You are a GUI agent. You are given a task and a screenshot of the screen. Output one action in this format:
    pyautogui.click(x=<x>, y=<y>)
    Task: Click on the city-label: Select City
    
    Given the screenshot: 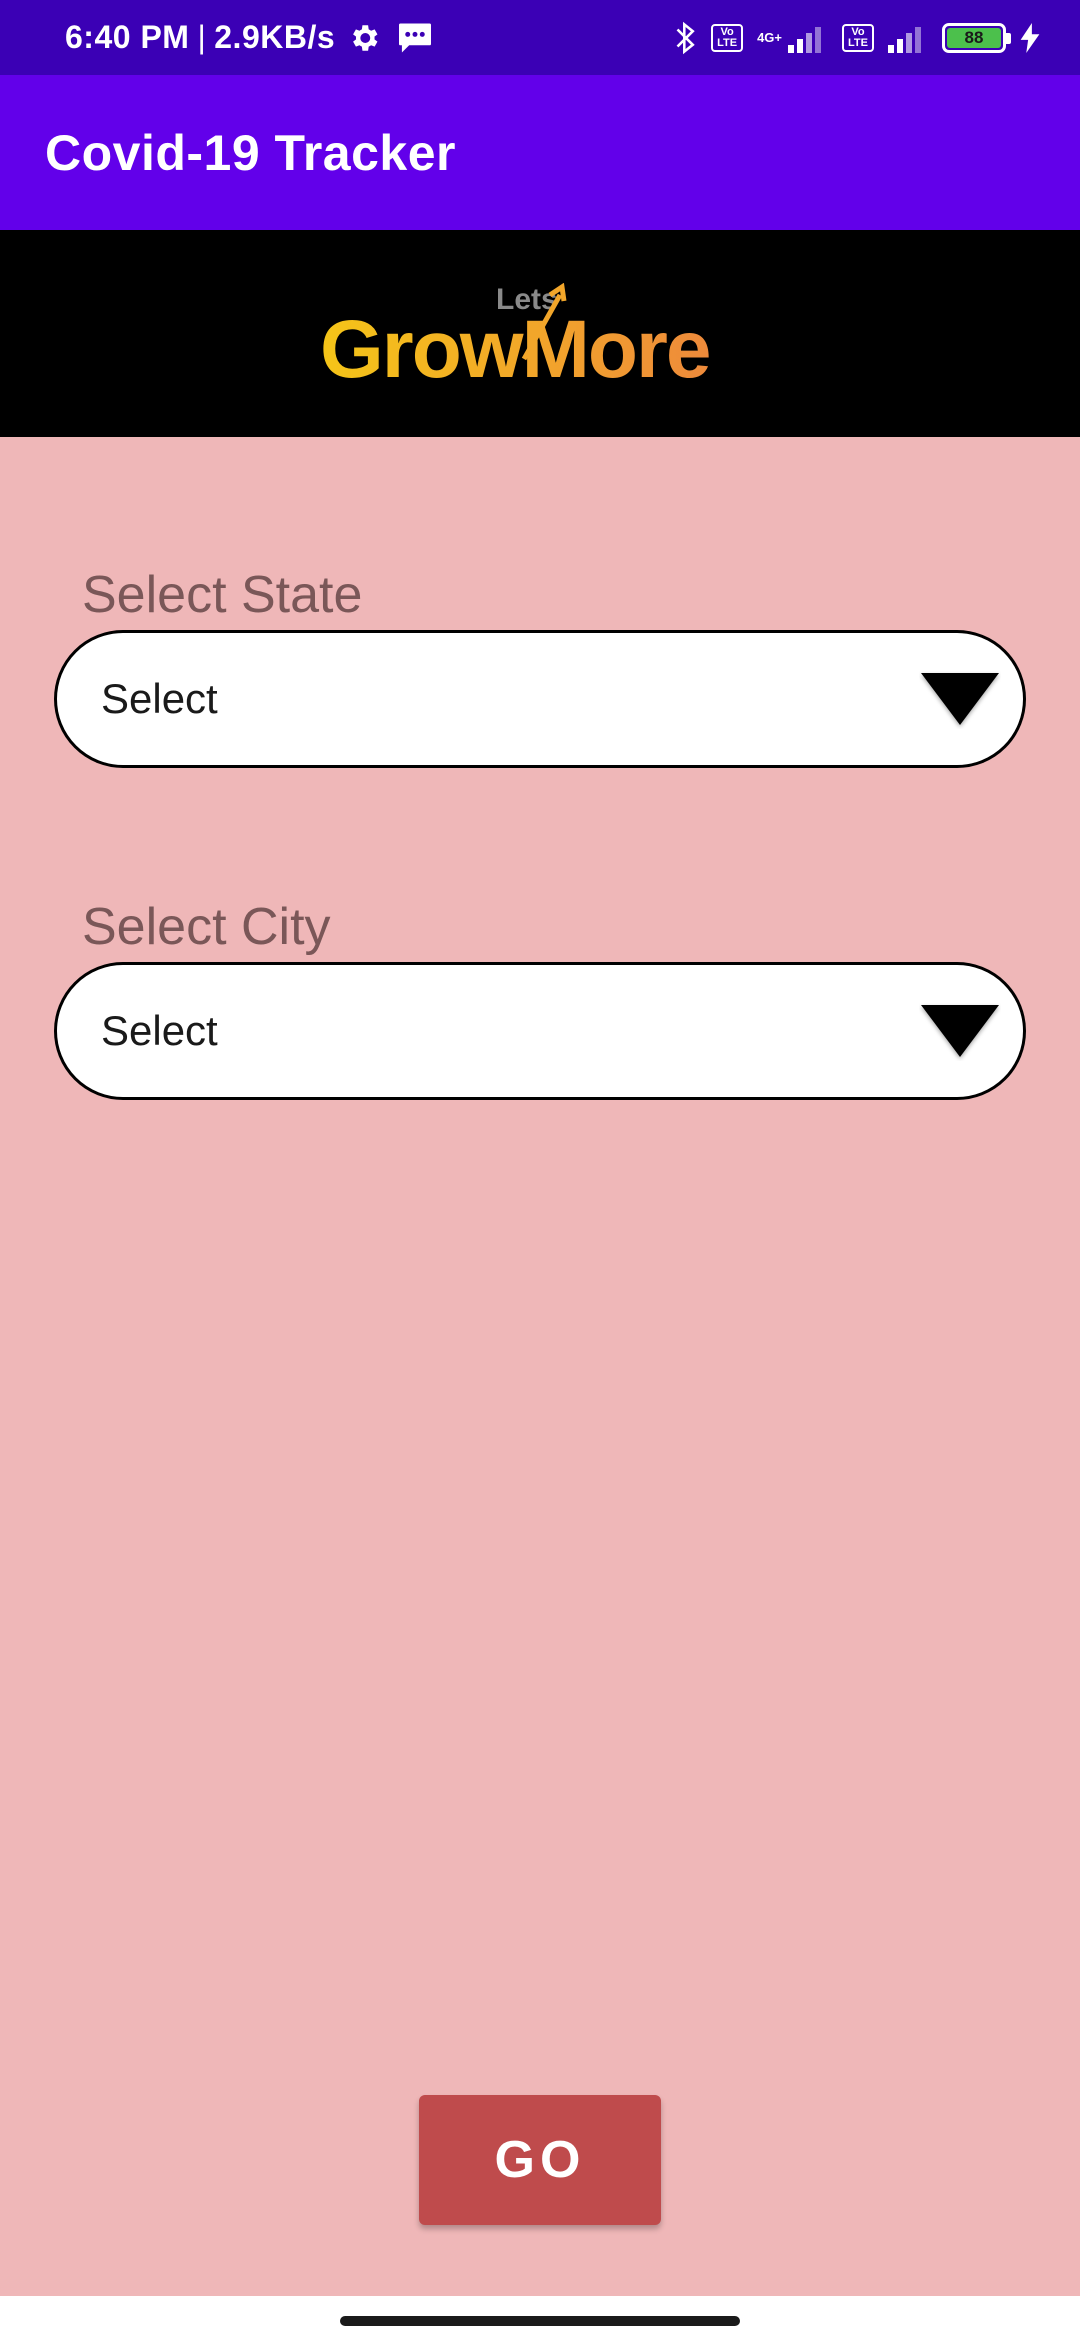 What is the action you would take?
    pyautogui.click(x=206, y=927)
    